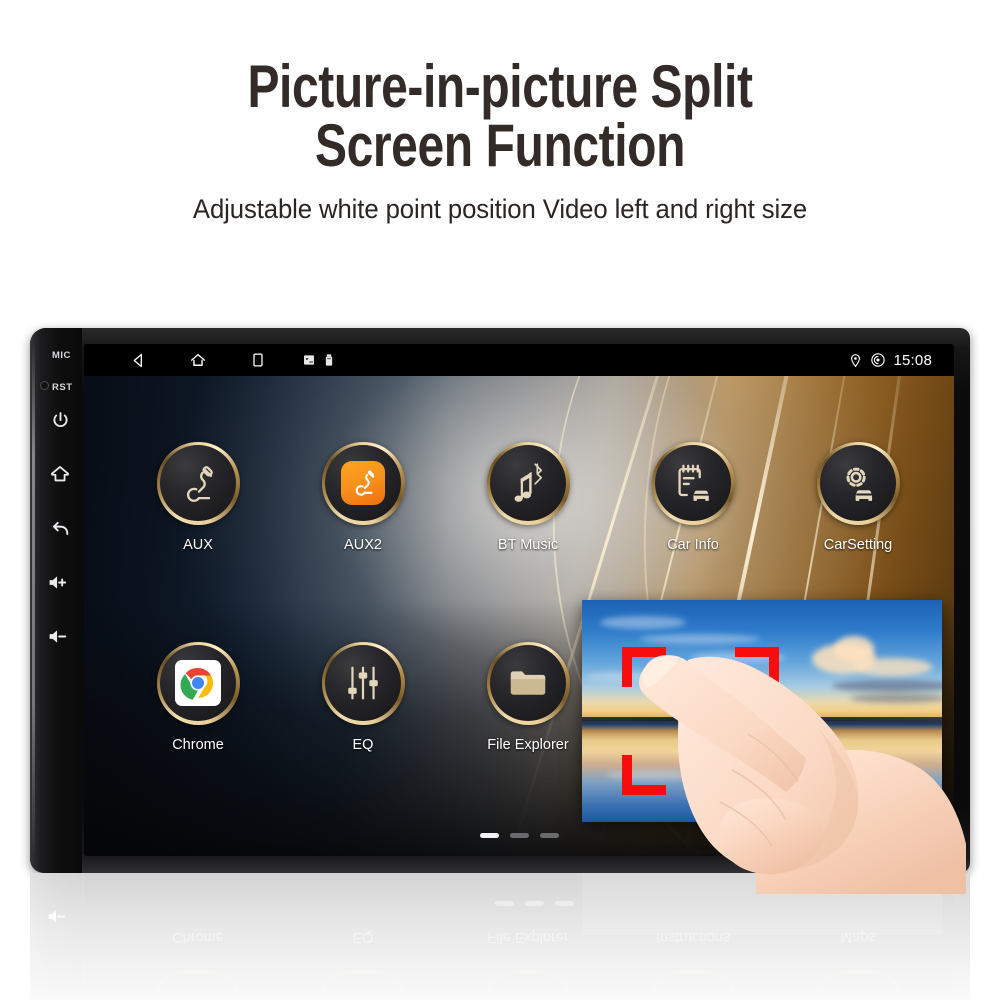 This screenshot has height=1000, width=1000. I want to click on wifi-signal-icon, so click(878, 360).